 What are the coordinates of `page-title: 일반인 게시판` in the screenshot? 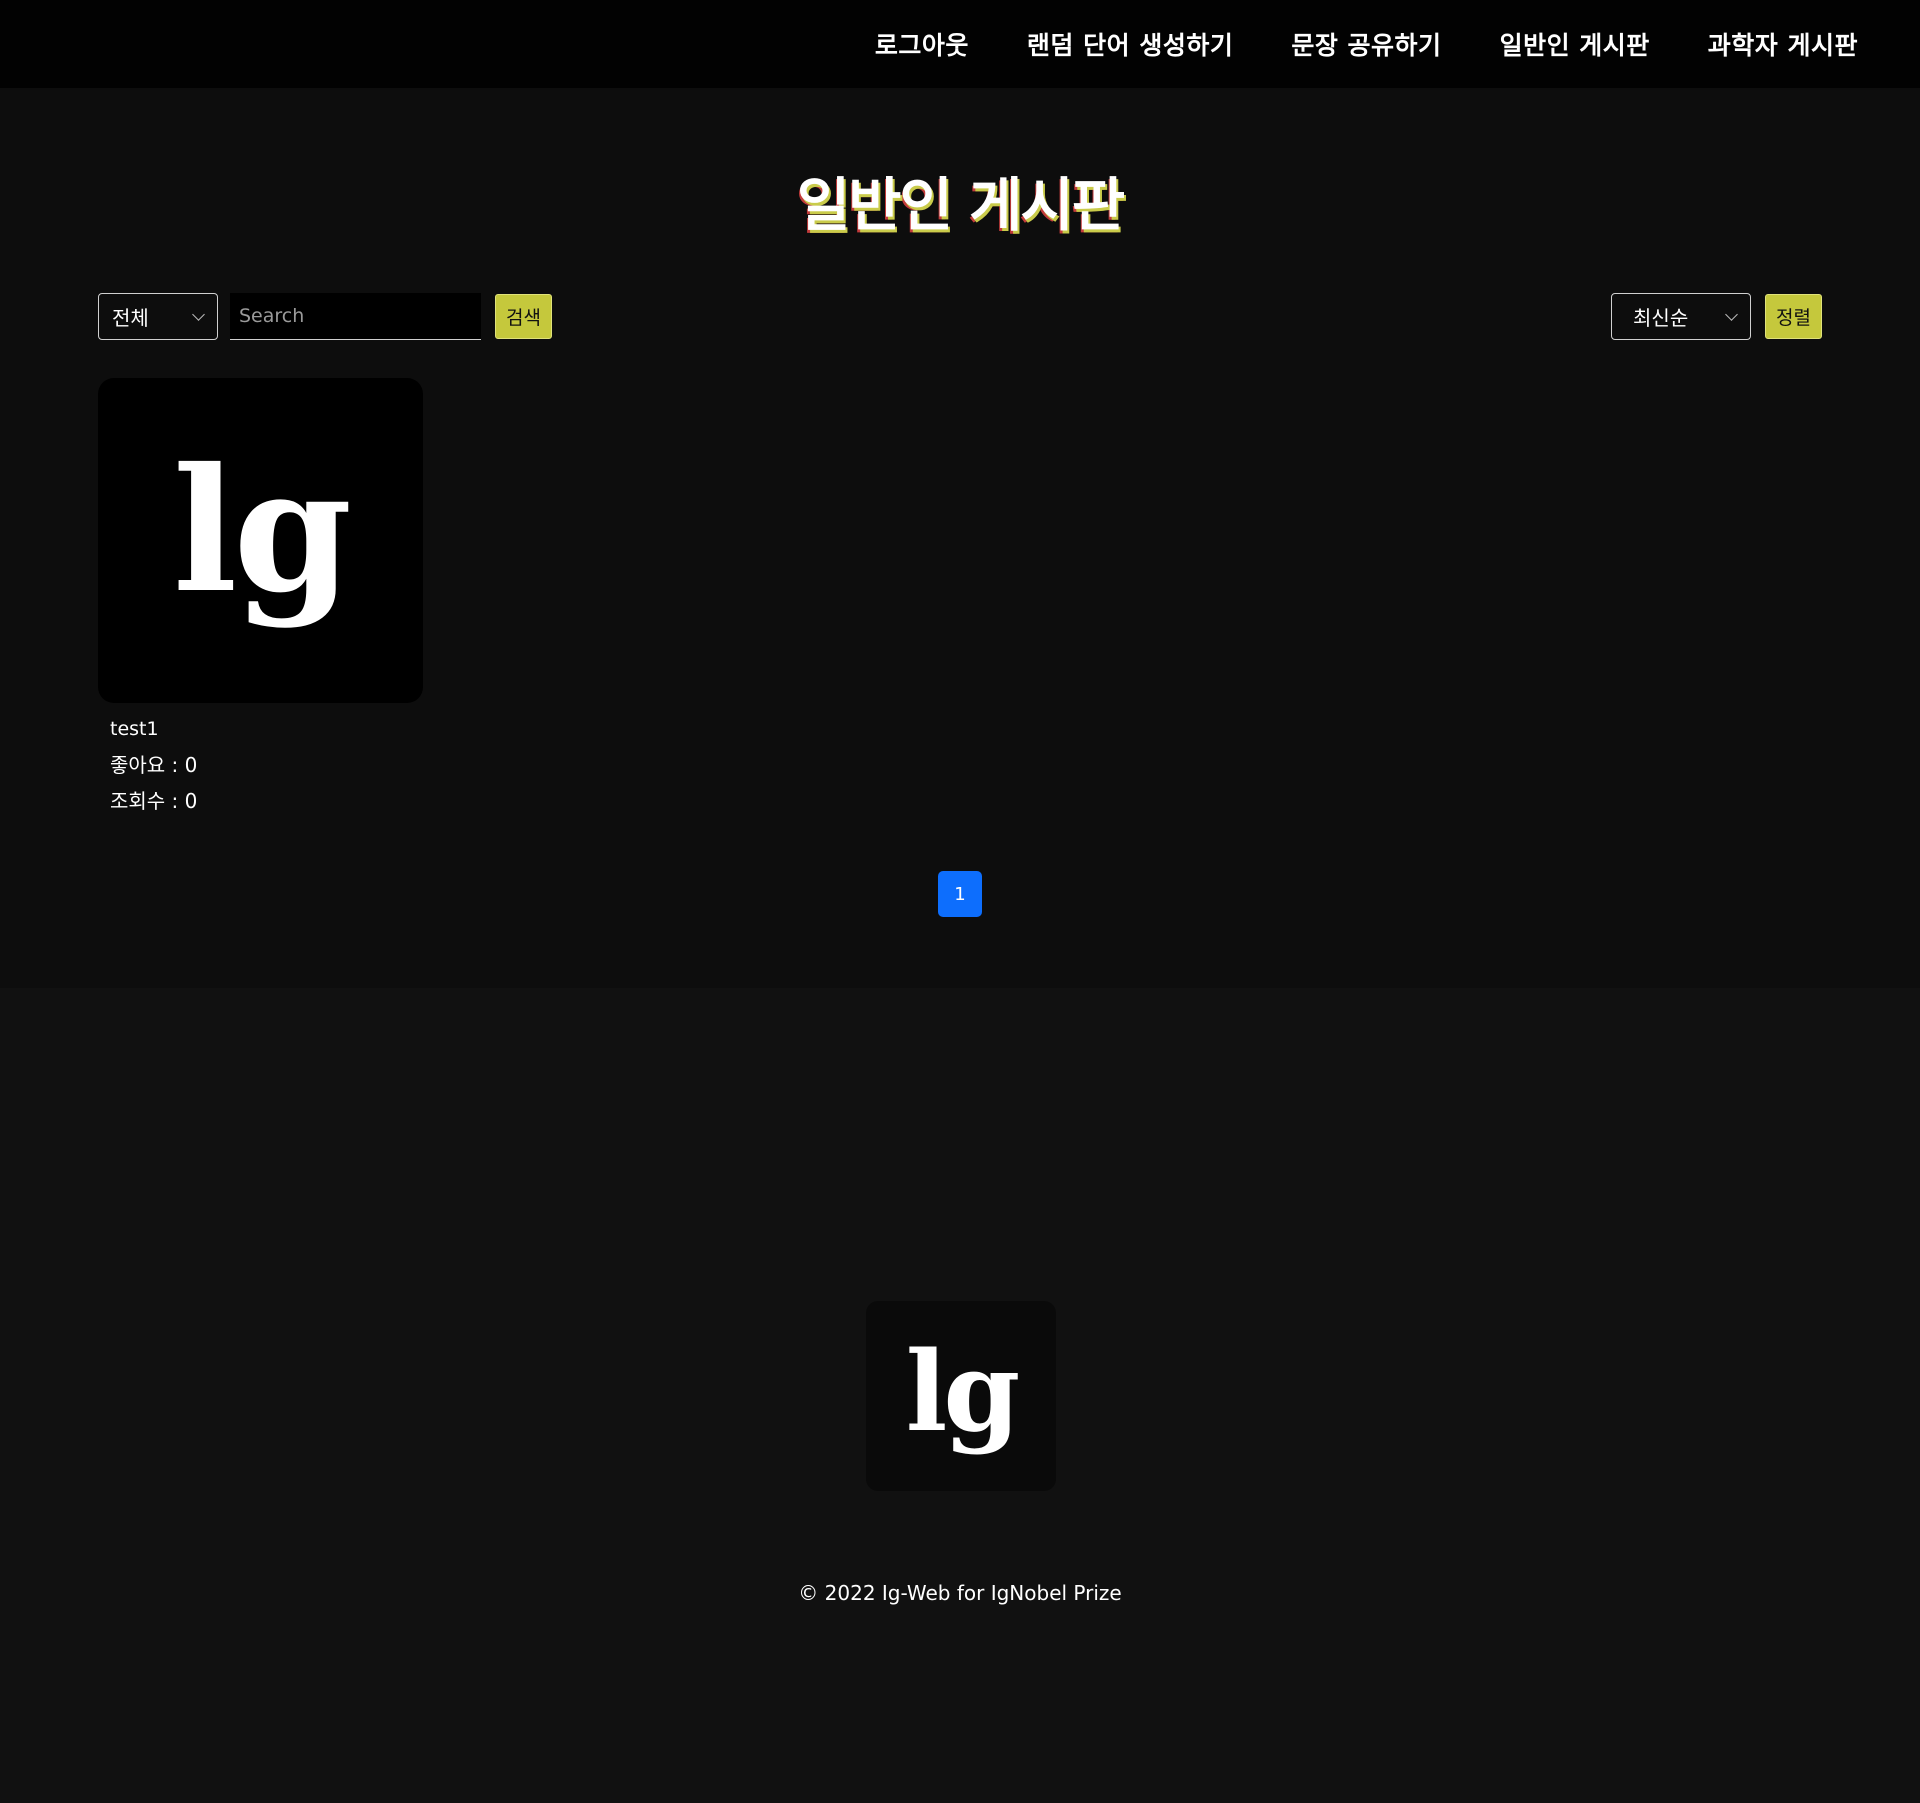 It's located at (960, 205).